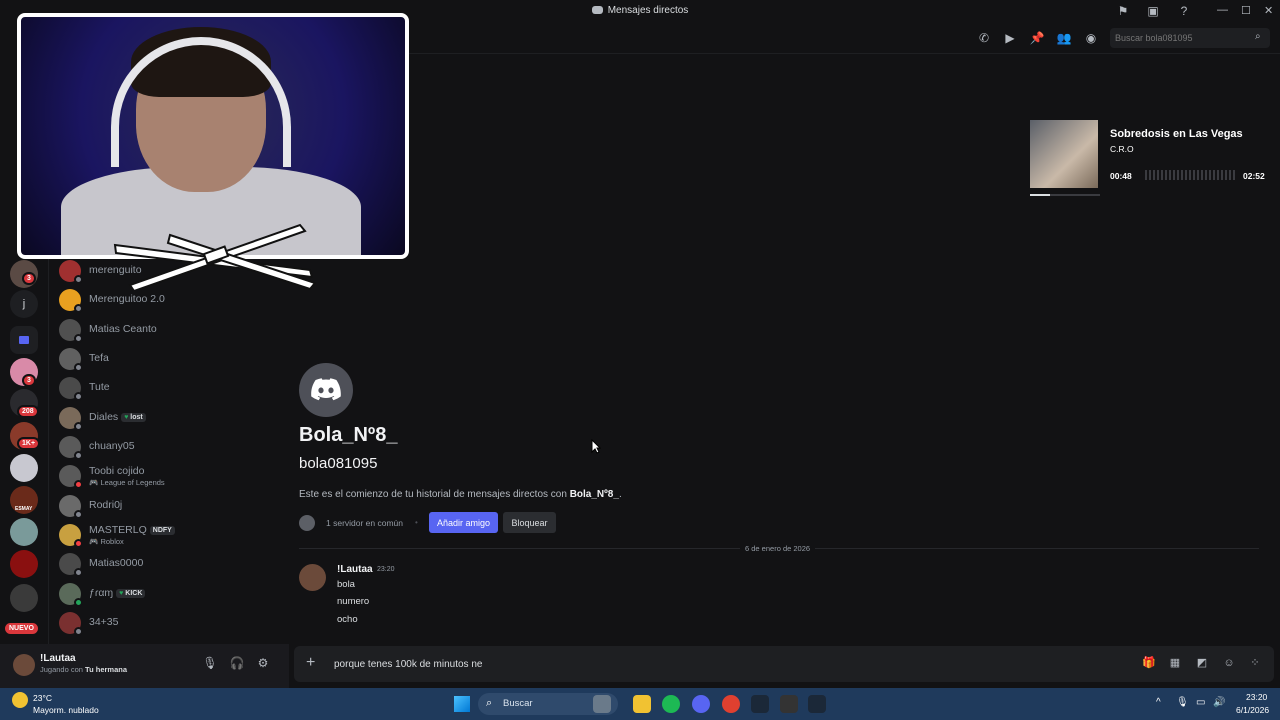 Image resolution: width=1280 pixels, height=720 pixels. What do you see at coordinates (462, 704) in the screenshot?
I see `start-button` at bounding box center [462, 704].